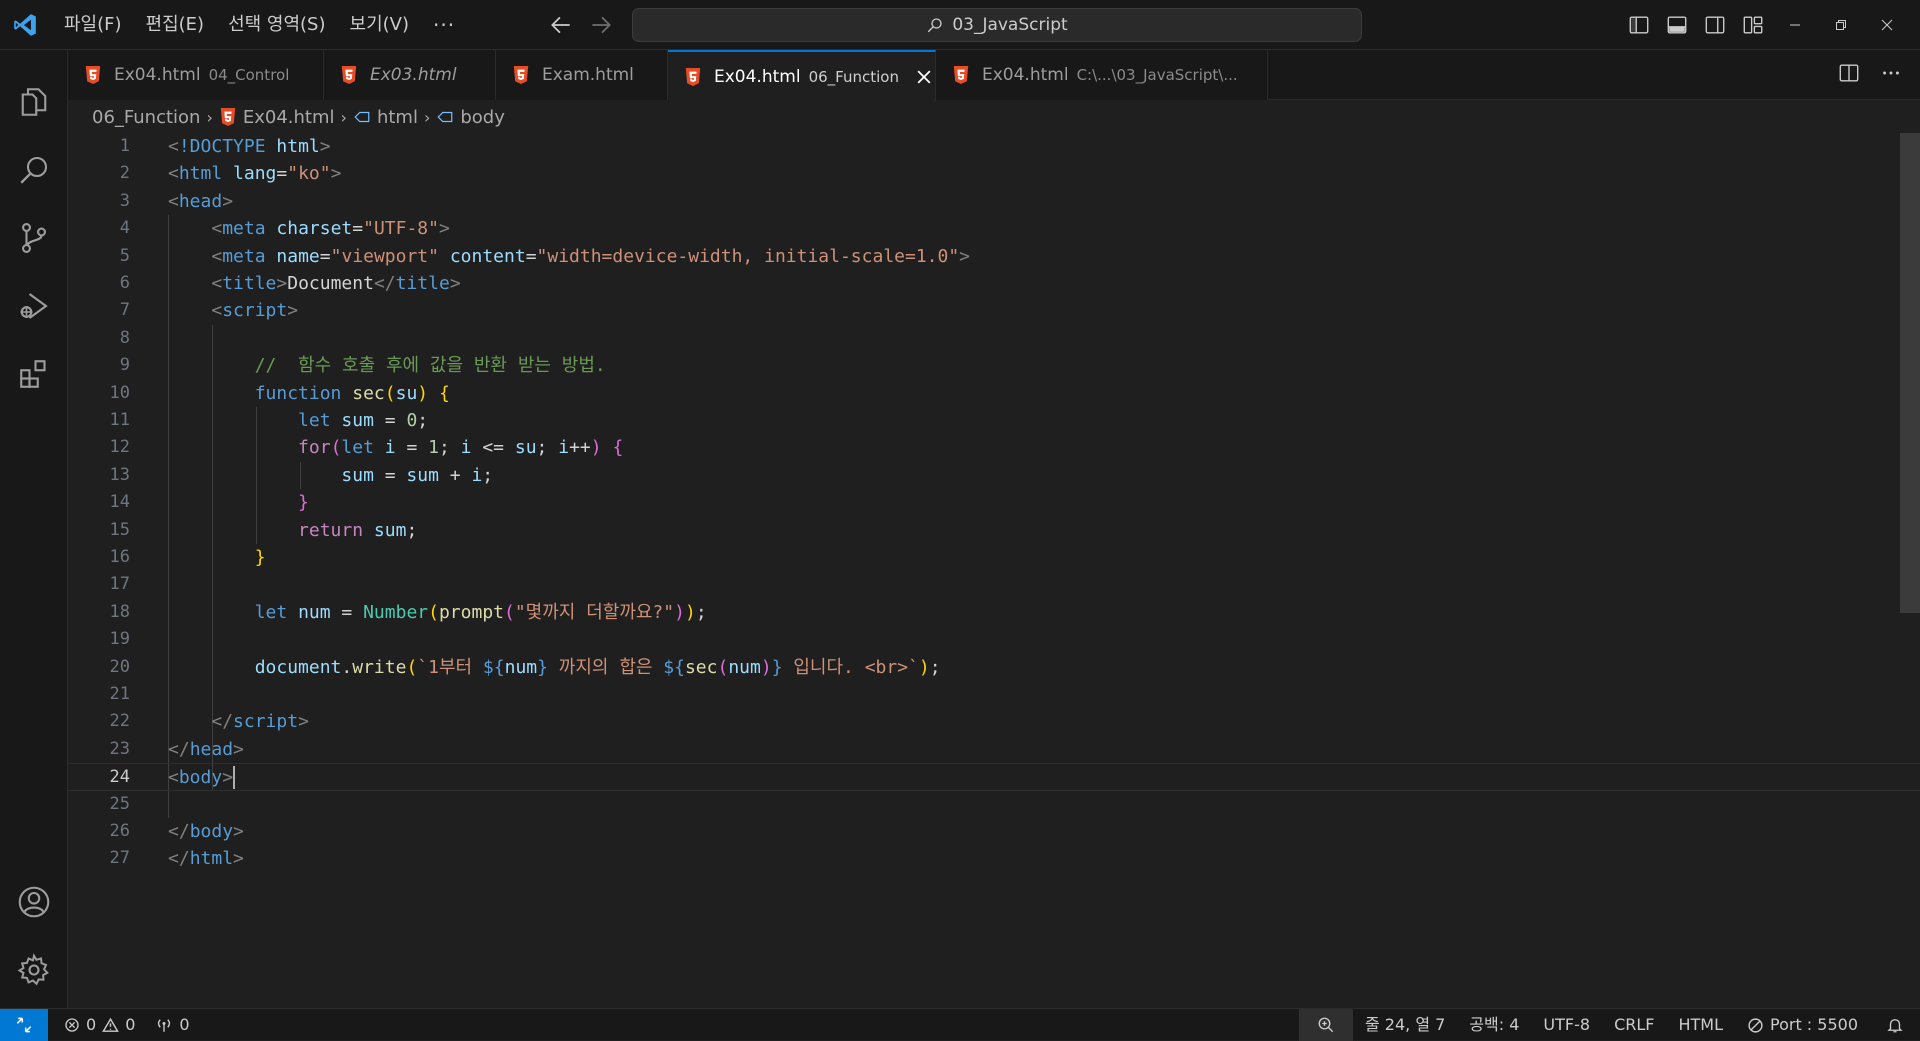 The image size is (1920, 1041). What do you see at coordinates (994, 201) in the screenshot?
I see `code-line: 3 <head>` at bounding box center [994, 201].